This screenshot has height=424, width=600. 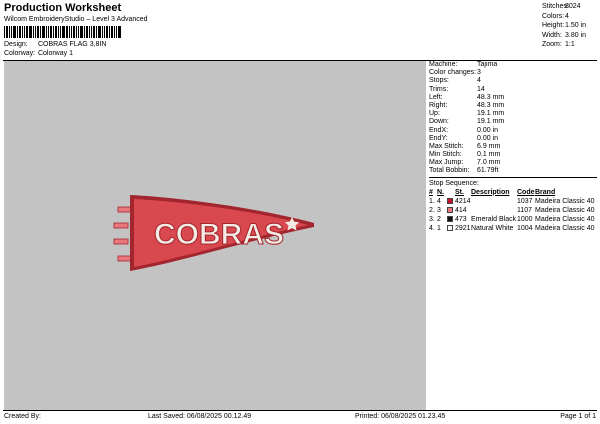 I want to click on summary-row: Height: 1.50 in, so click(x=570, y=26).